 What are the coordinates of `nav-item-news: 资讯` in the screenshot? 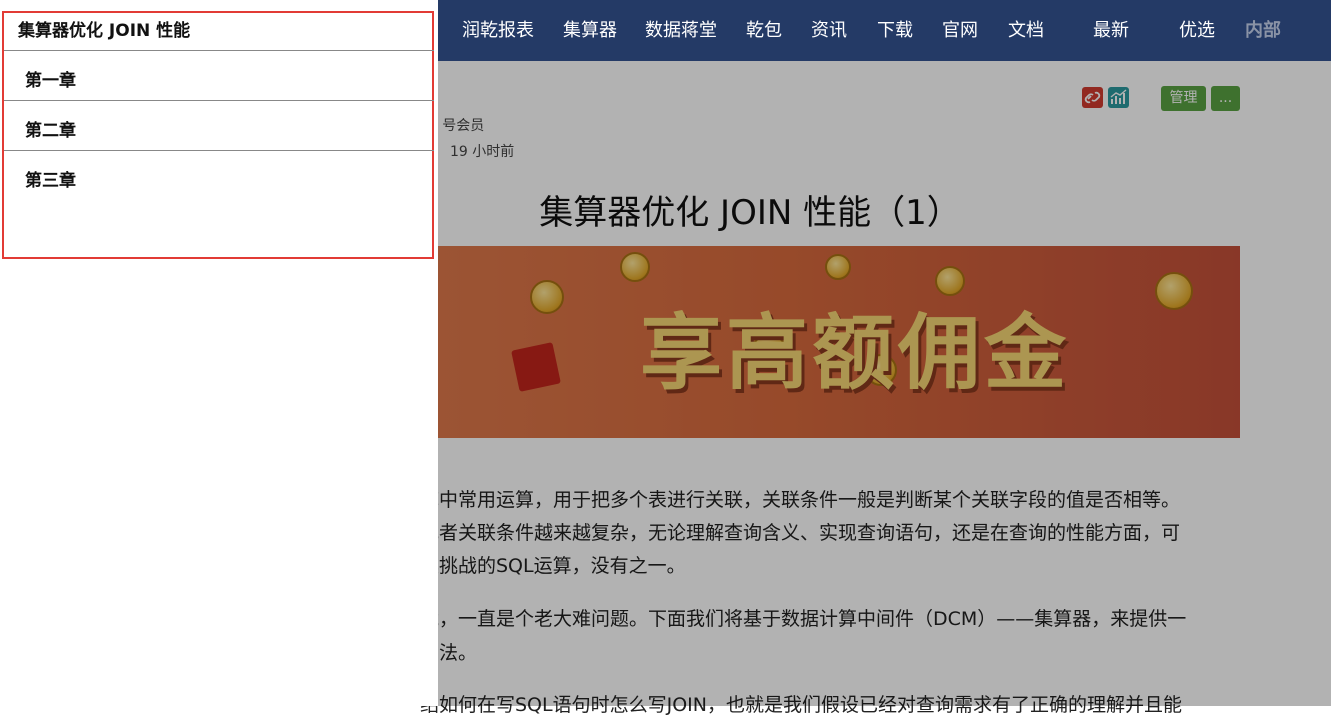 It's located at (829, 31).